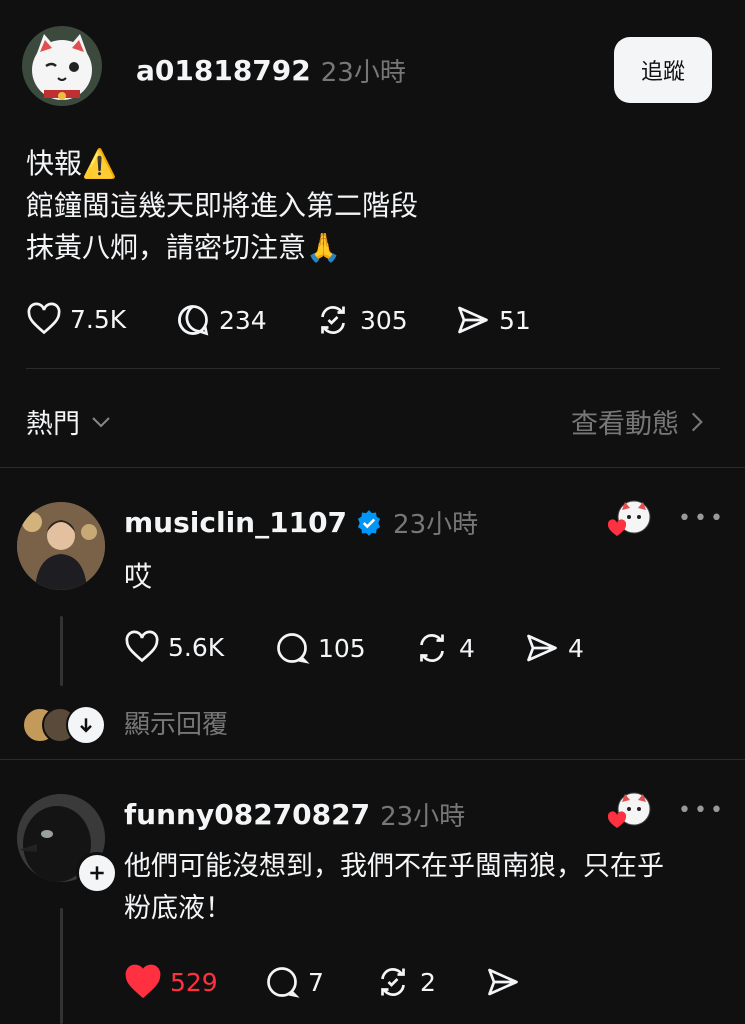 The image size is (745, 1024). Describe the element at coordinates (323, 247) in the screenshot. I see `pray-emoji-icon: 🙏` at that location.